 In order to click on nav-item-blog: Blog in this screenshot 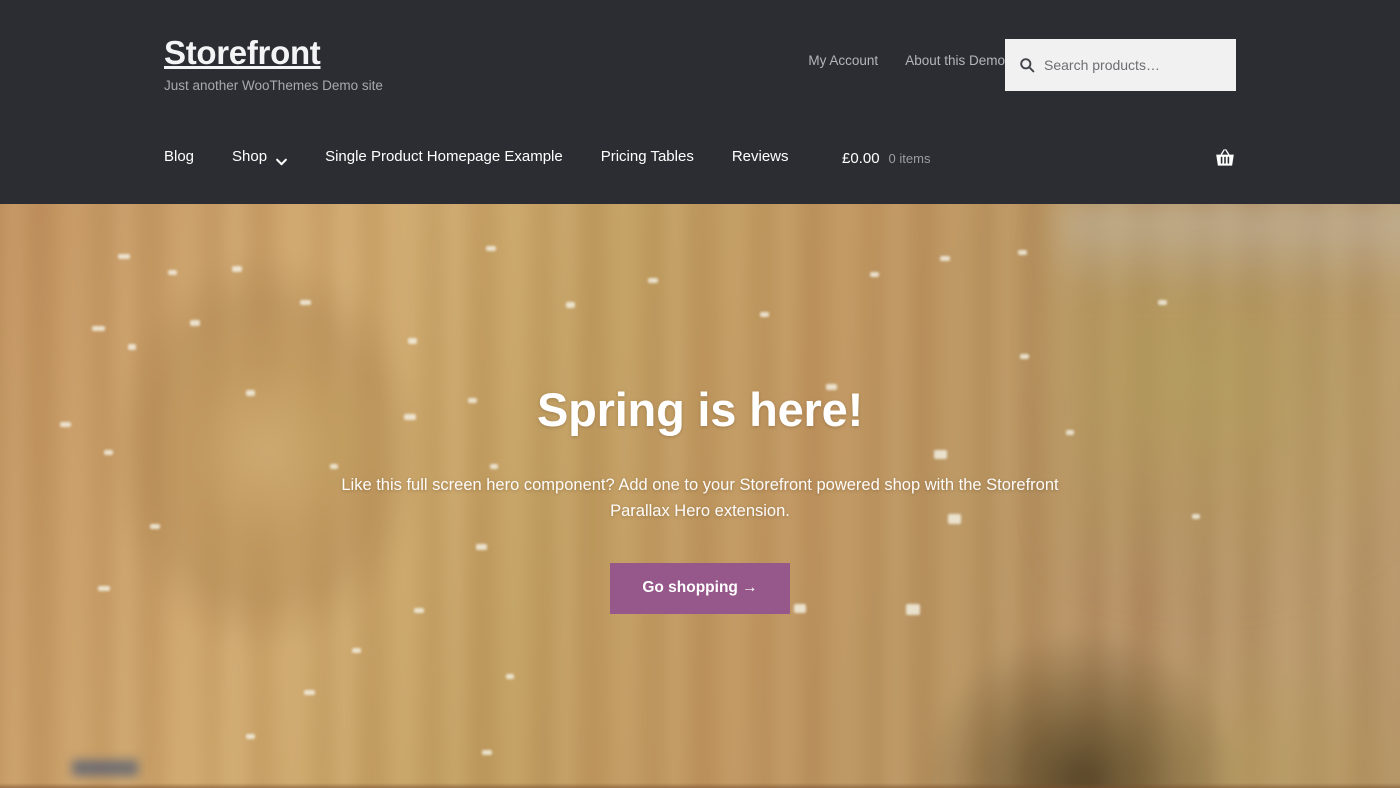, I will do `click(179, 156)`.